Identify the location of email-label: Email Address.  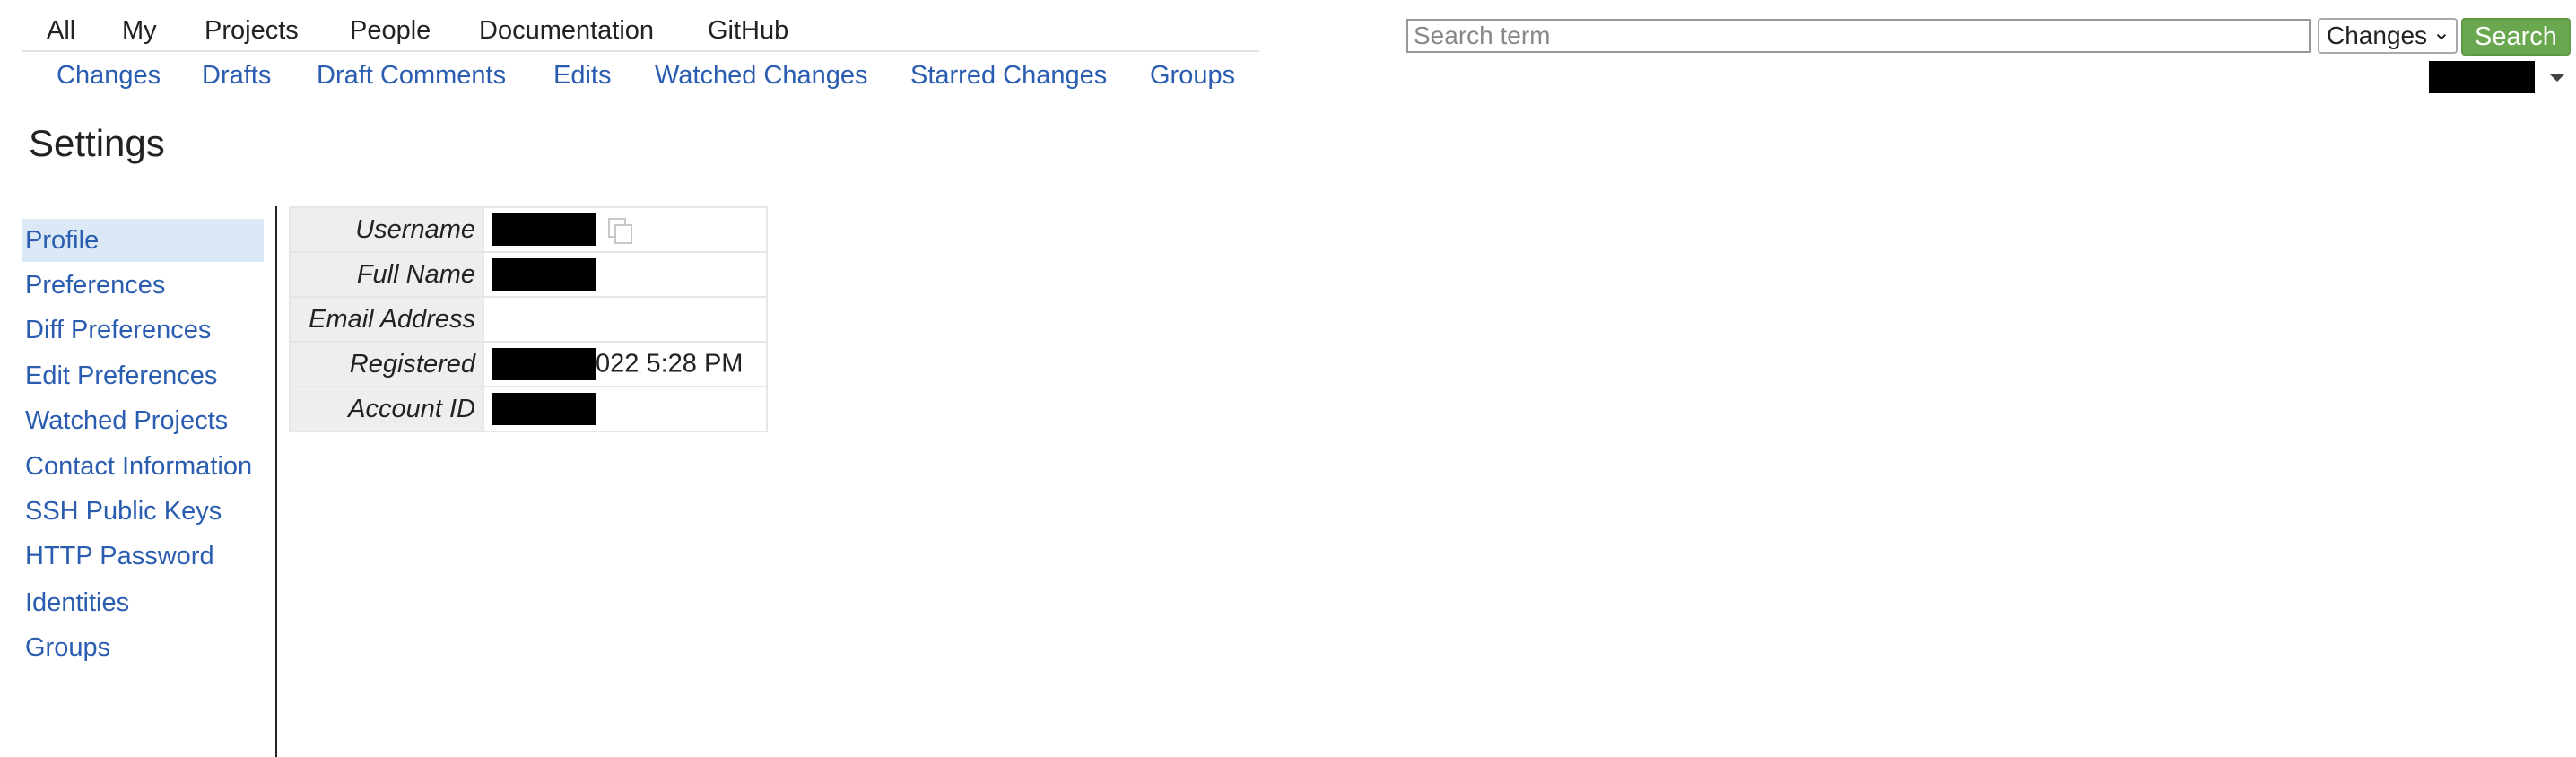
(386, 319).